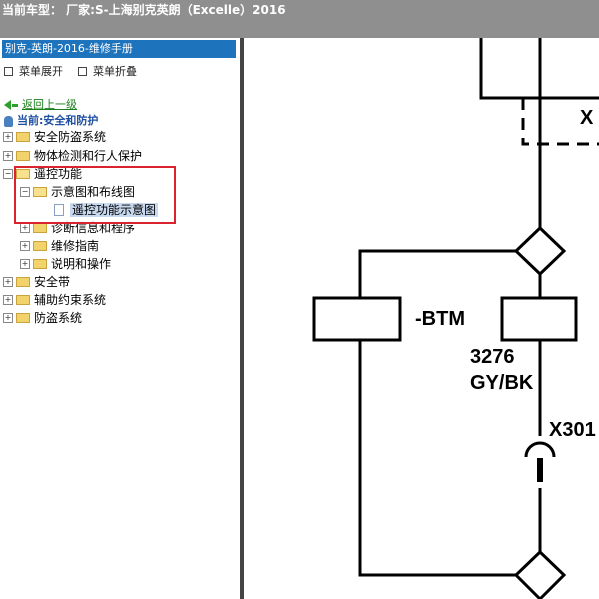  What do you see at coordinates (540, 449) in the screenshot?
I see `connector-x301-arc` at bounding box center [540, 449].